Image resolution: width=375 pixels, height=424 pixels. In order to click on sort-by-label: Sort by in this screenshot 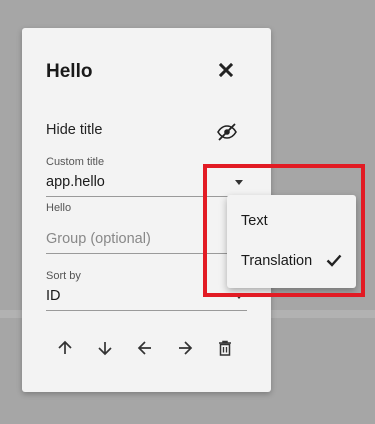, I will do `click(63, 276)`.